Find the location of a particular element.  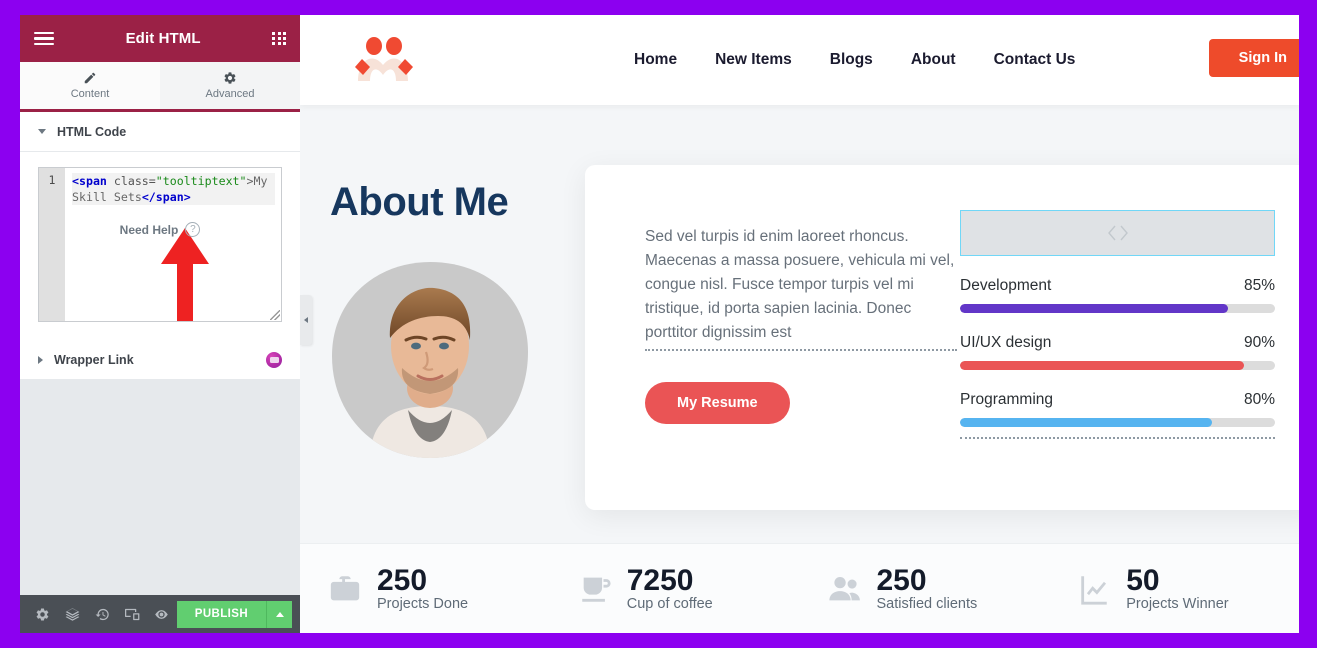

panel-footer: PUBLISH is located at coordinates (160, 614).